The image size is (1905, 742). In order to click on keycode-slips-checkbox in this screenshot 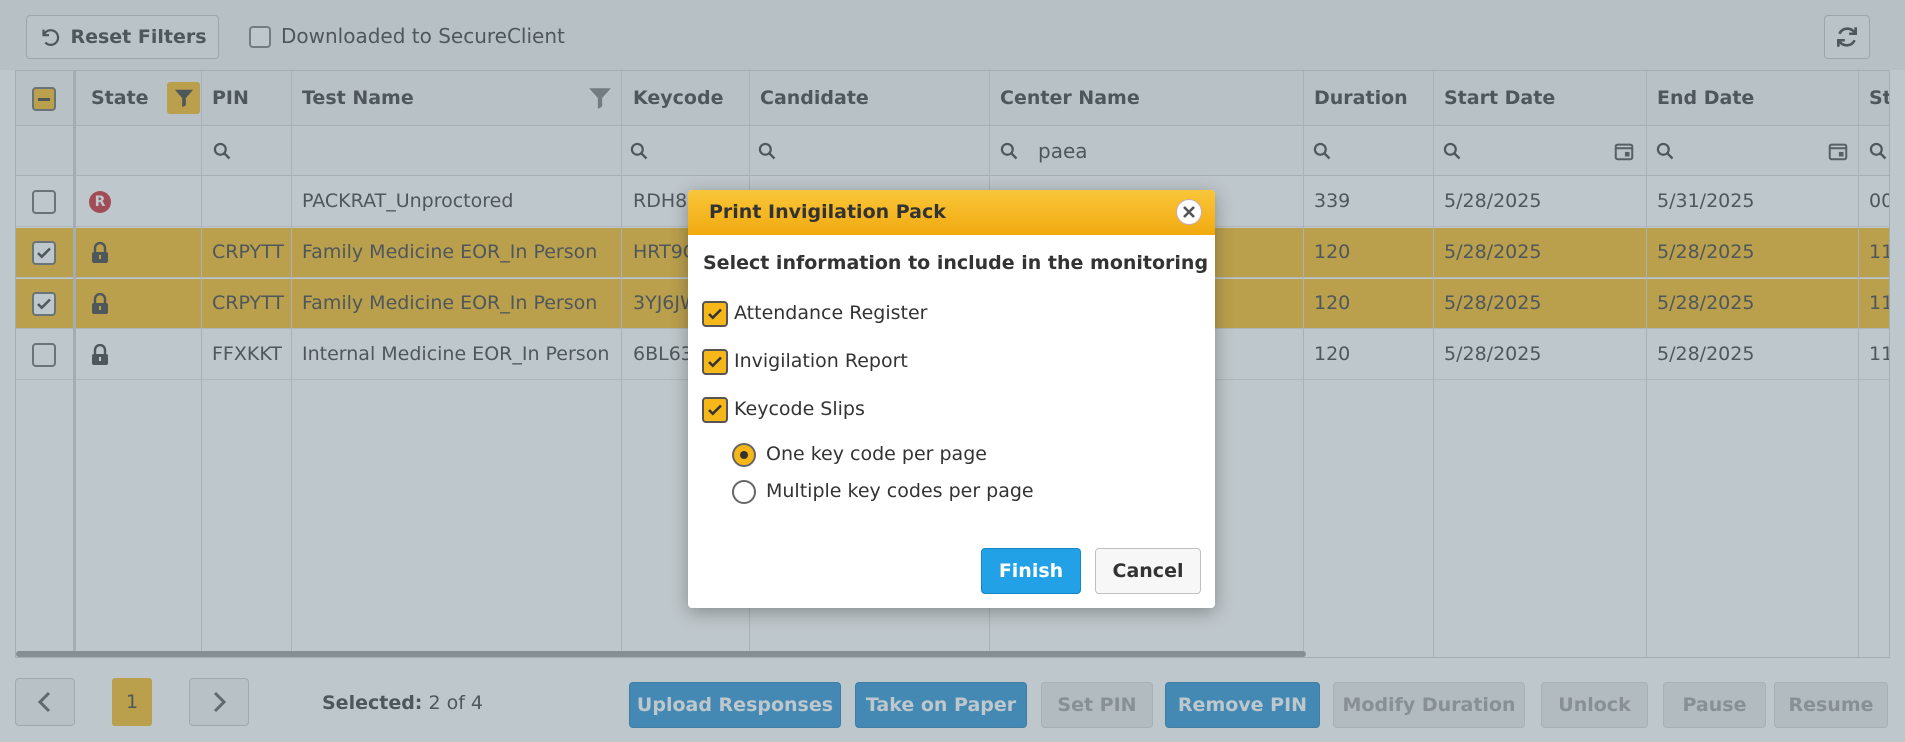, I will do `click(715, 410)`.